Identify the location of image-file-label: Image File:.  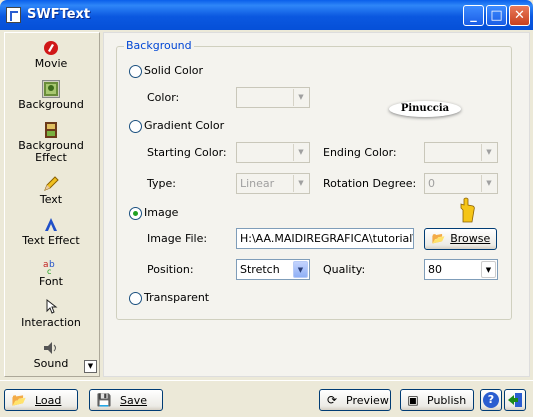
(177, 238).